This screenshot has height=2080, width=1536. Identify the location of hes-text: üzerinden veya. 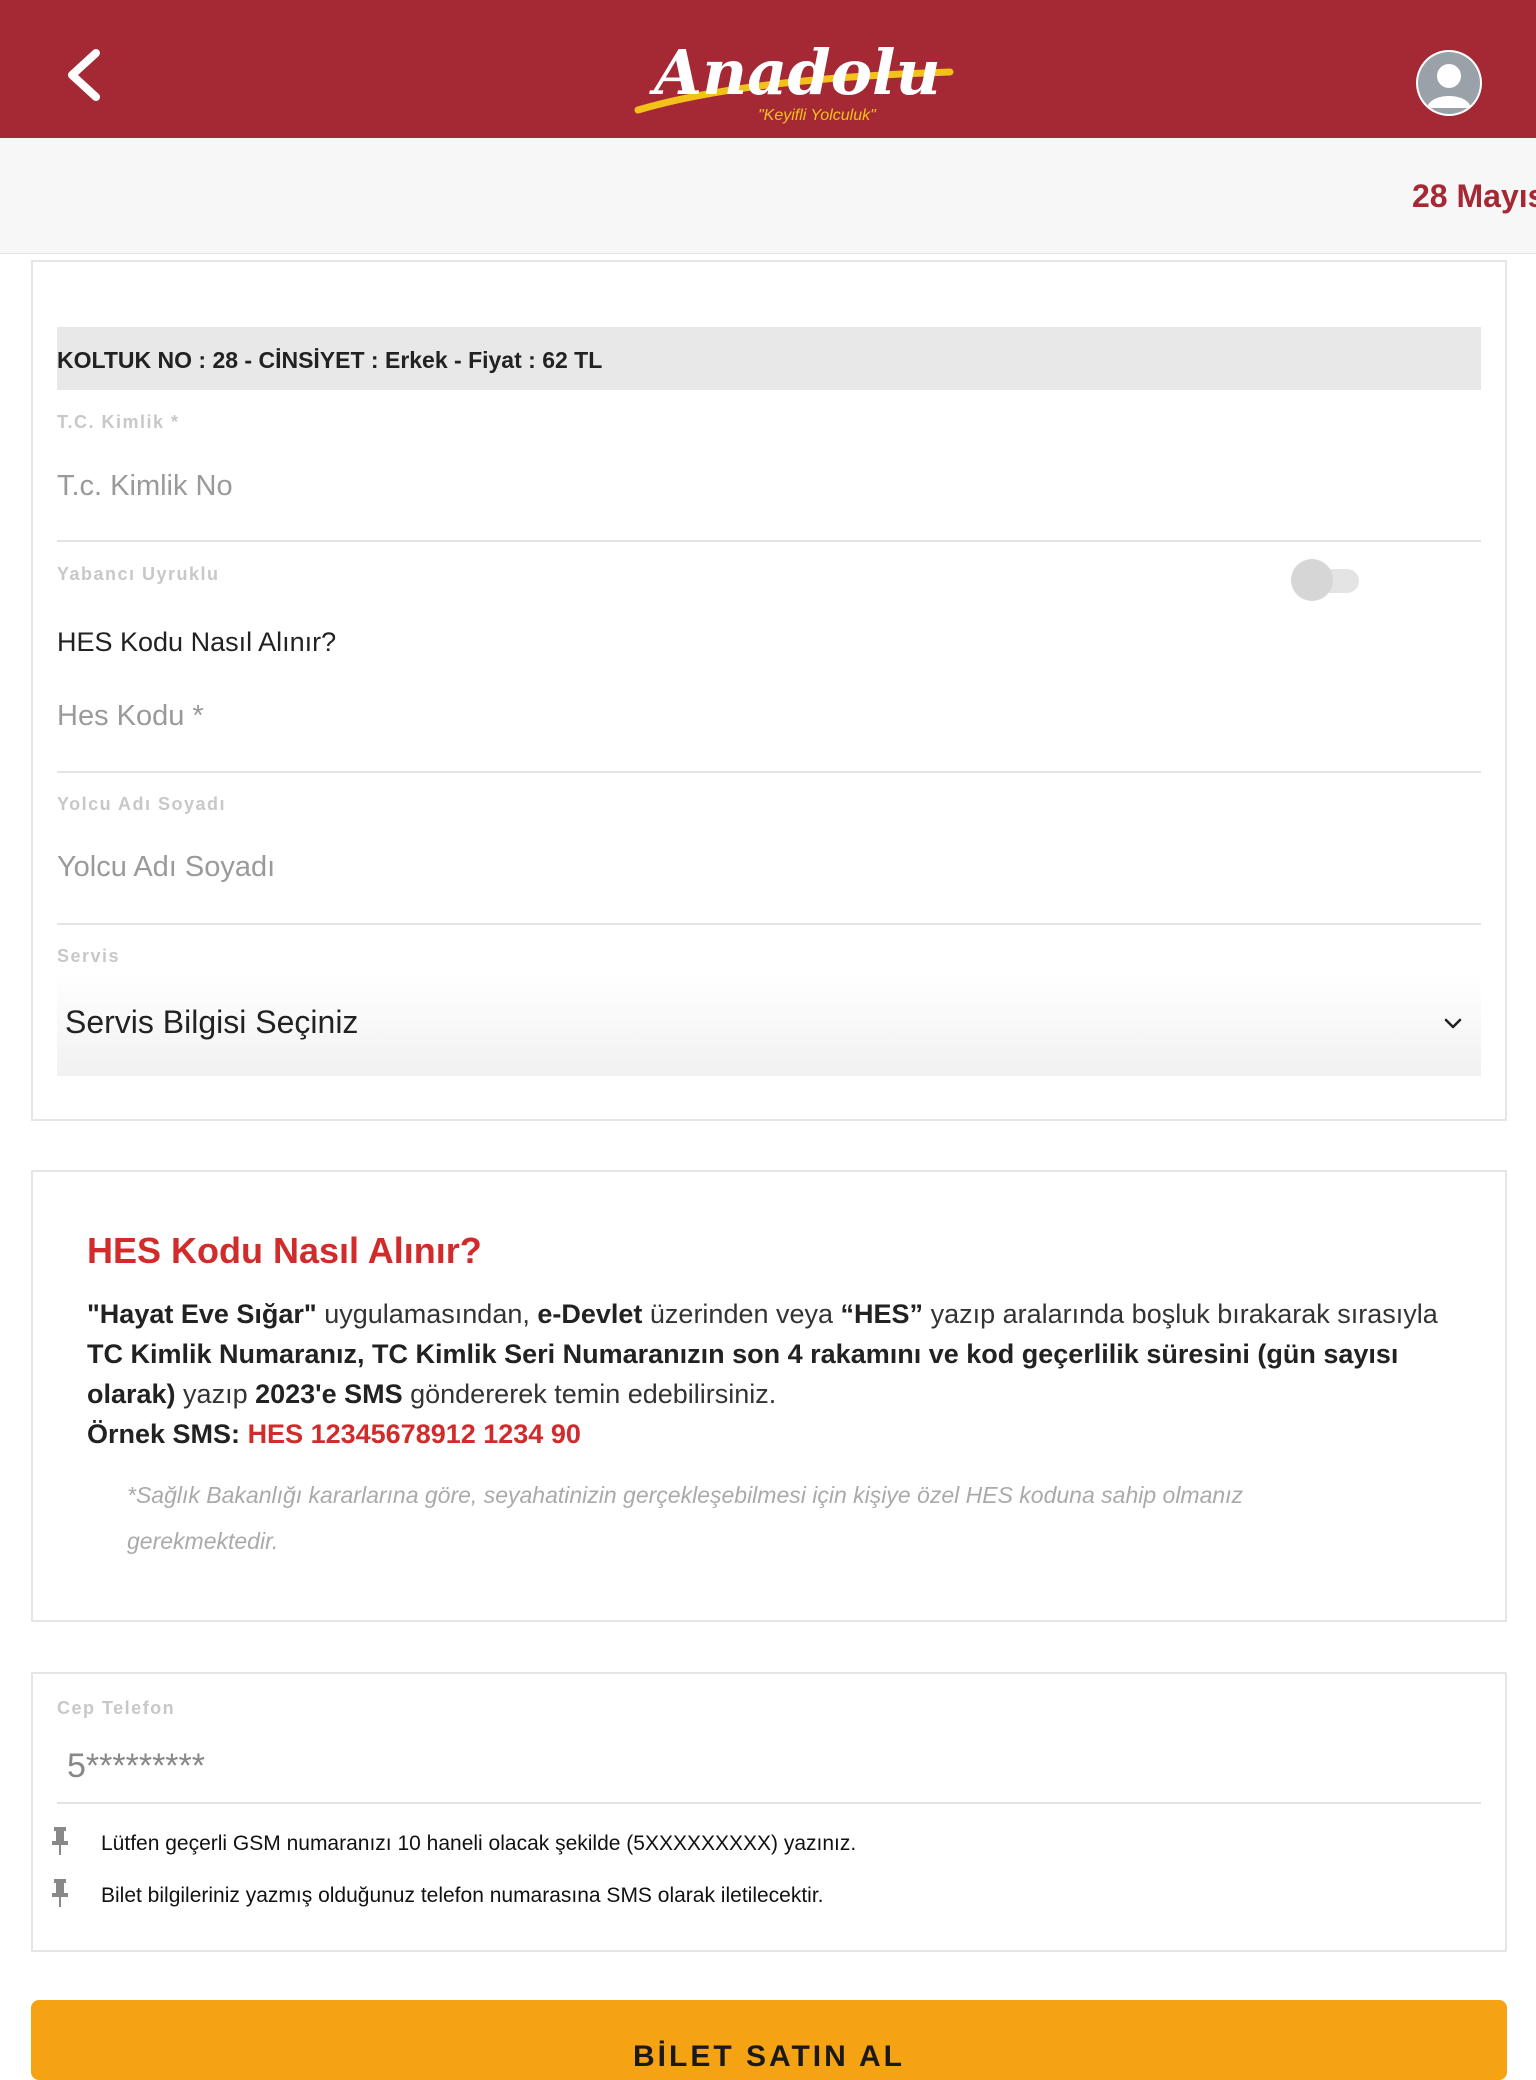
(741, 1314).